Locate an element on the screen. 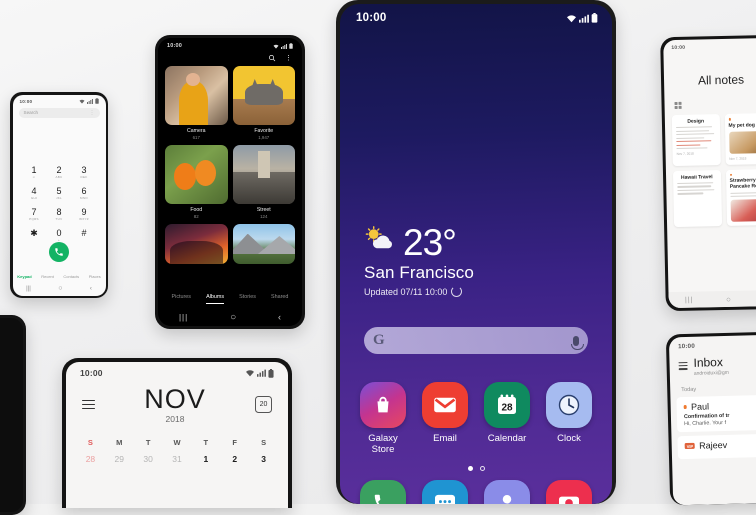  notes-toolbar: ⋮ is located at coordinates (710, 97).